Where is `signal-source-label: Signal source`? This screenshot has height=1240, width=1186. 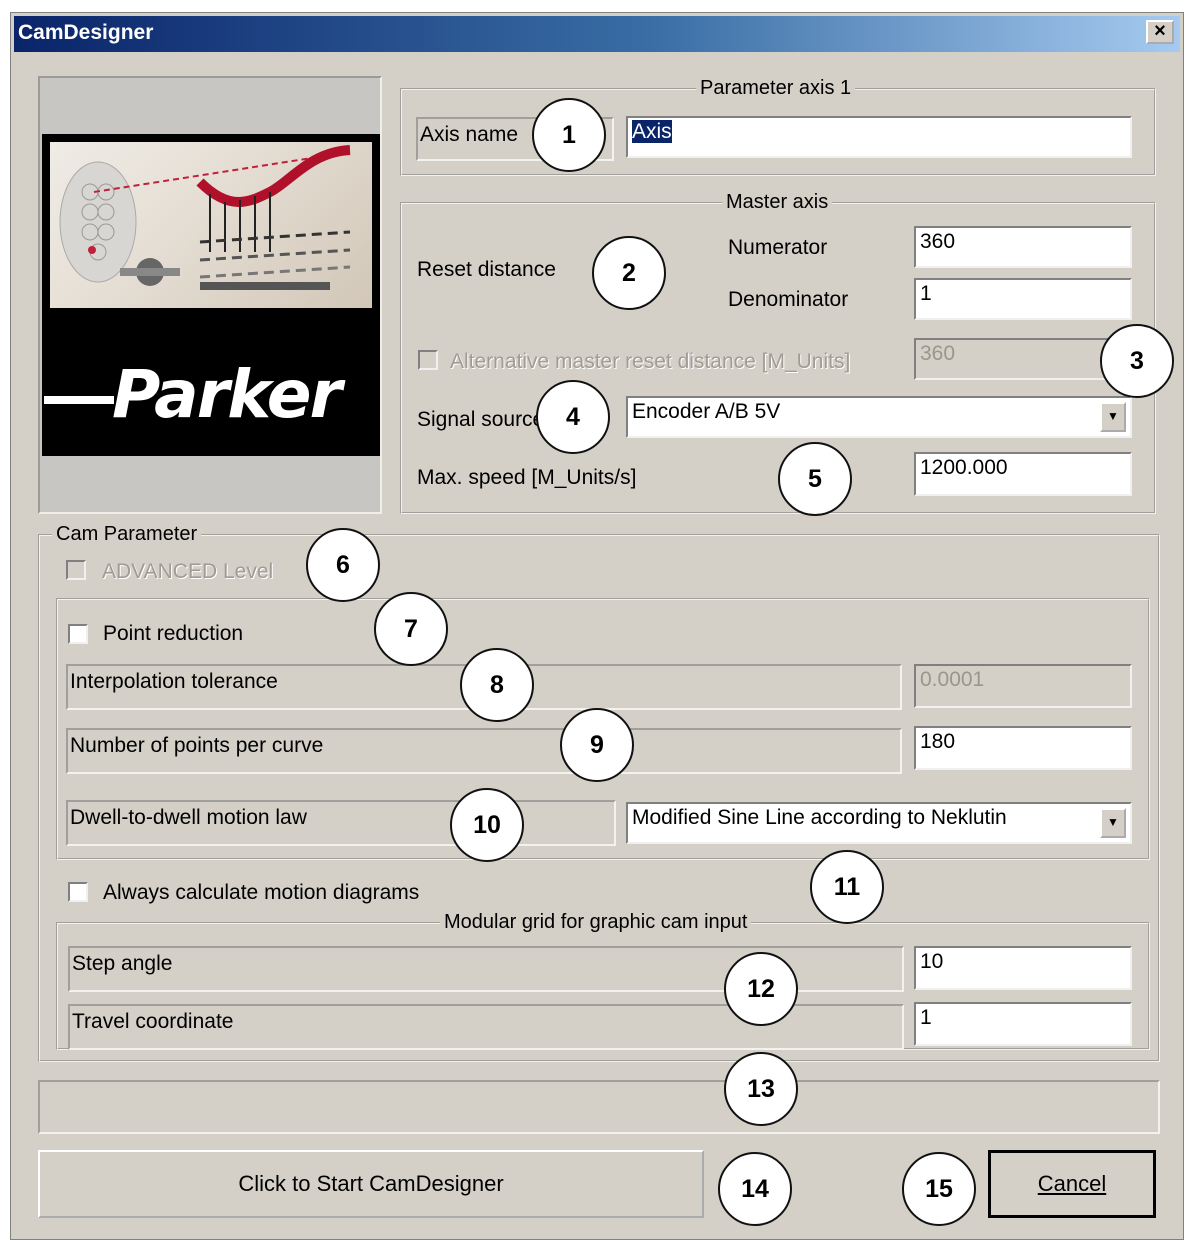
signal-source-label: Signal source is located at coordinates (481, 419).